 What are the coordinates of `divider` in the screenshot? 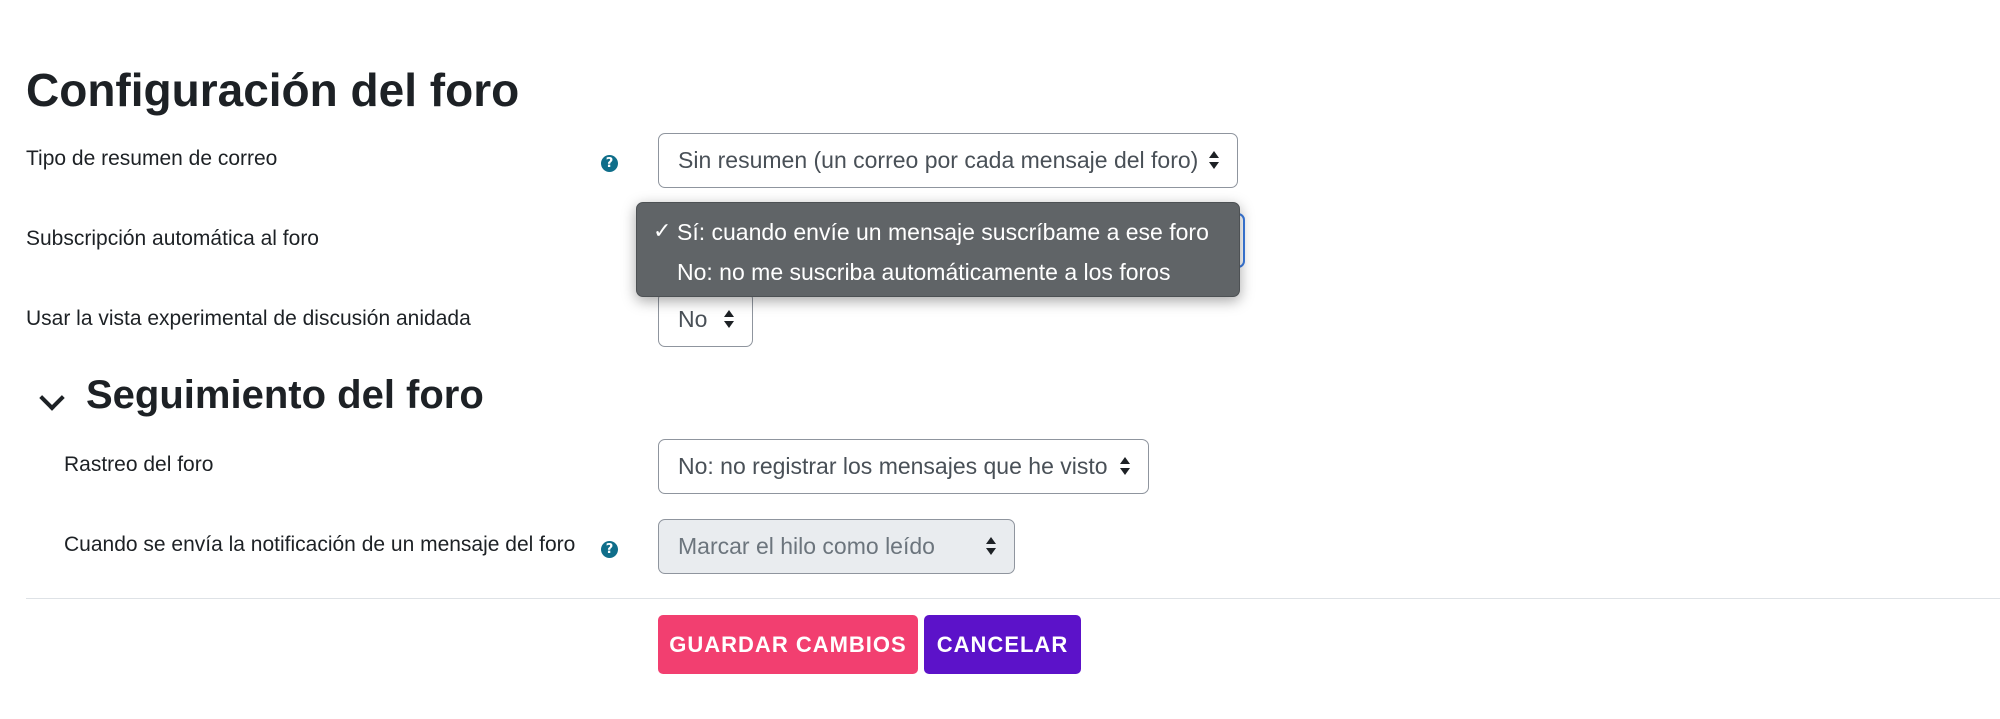 It's located at (1013, 598).